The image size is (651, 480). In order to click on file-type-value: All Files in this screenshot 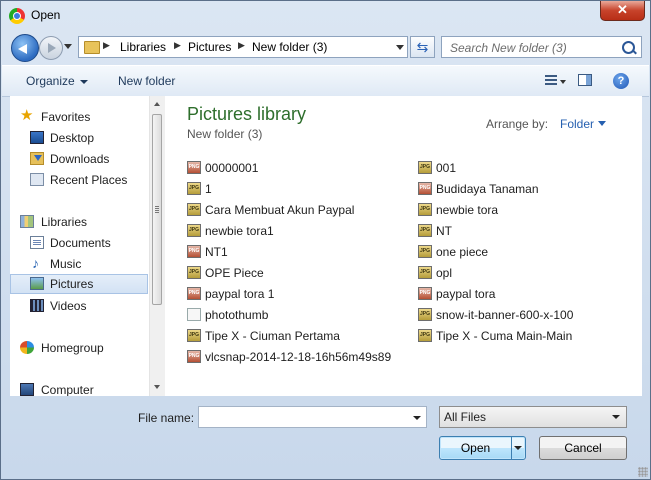, I will do `click(465, 417)`.